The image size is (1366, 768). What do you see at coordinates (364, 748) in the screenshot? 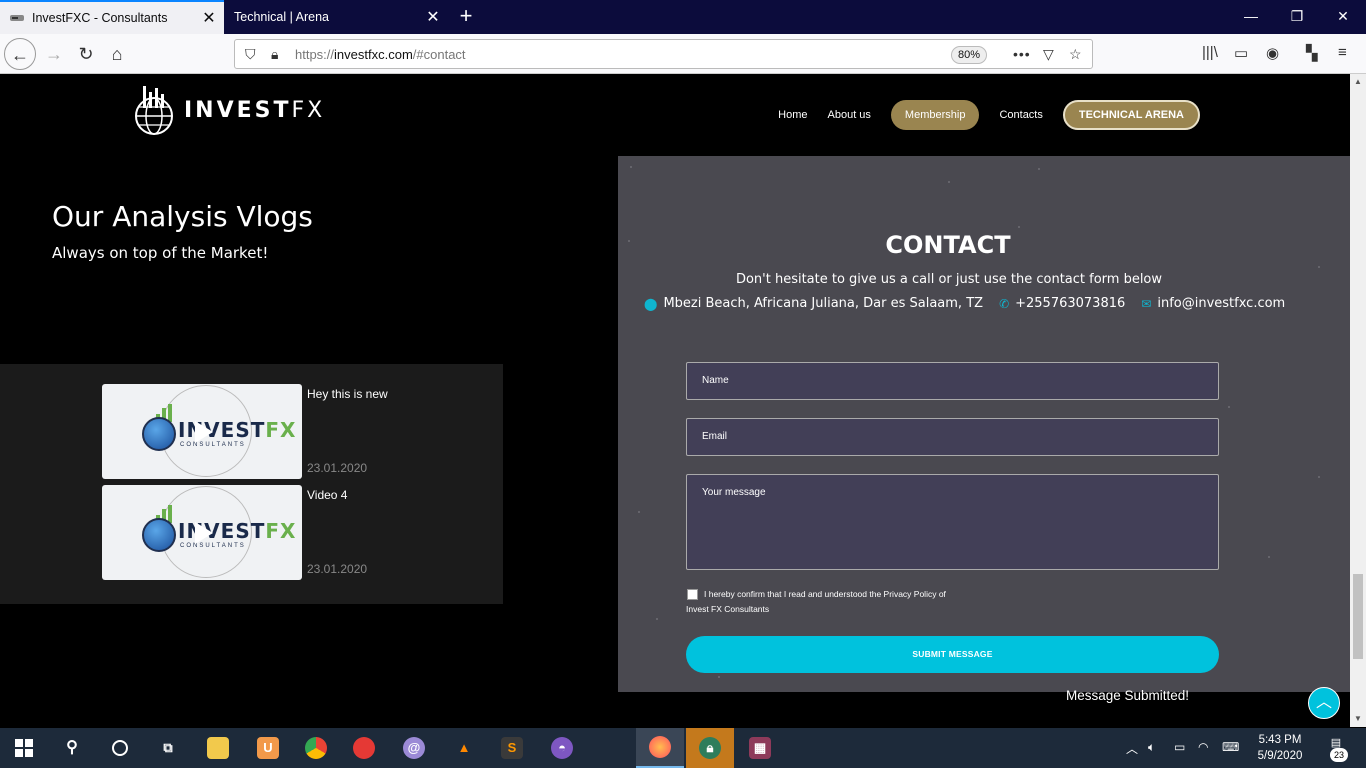
I see `anydesk-icon` at bounding box center [364, 748].